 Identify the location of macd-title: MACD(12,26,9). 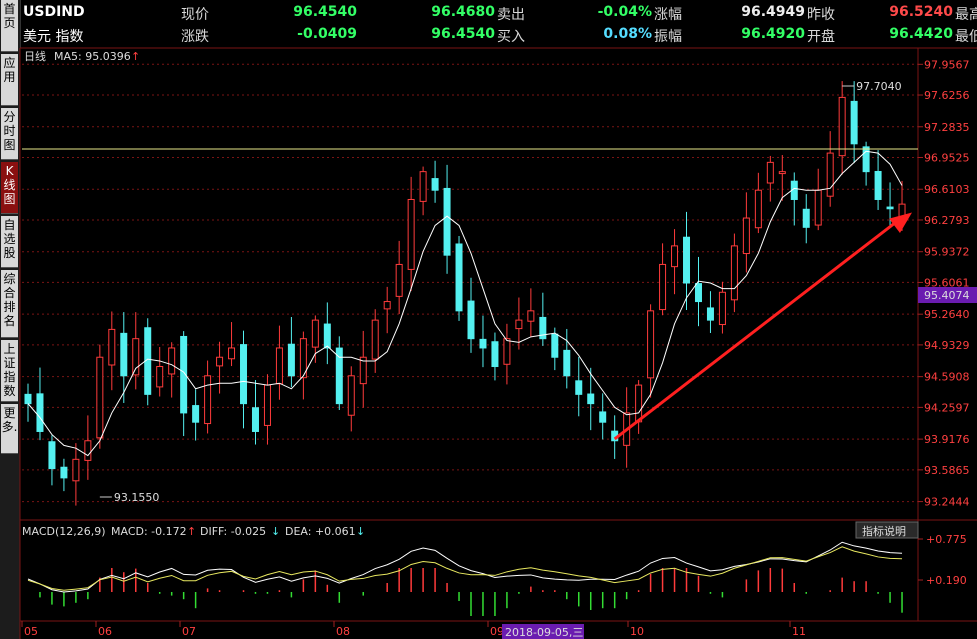
(64, 531).